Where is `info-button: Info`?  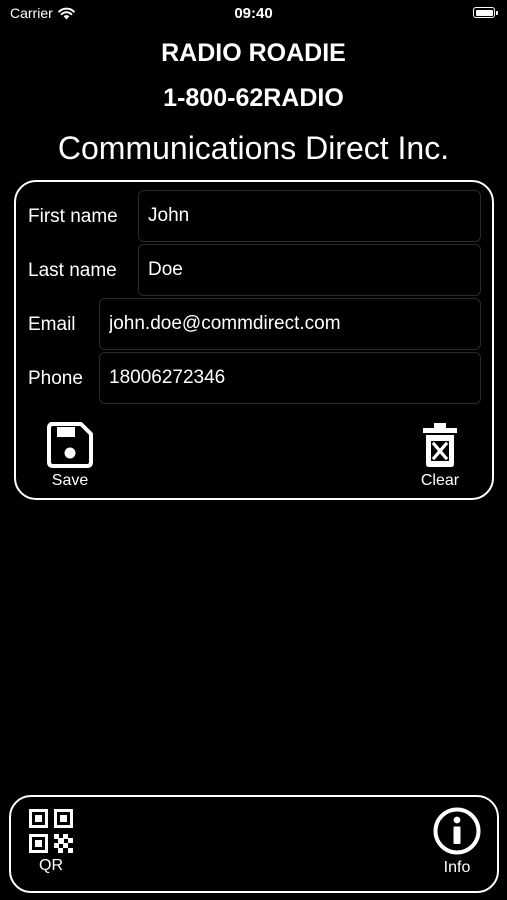 info-button: Info is located at coordinates (457, 842).